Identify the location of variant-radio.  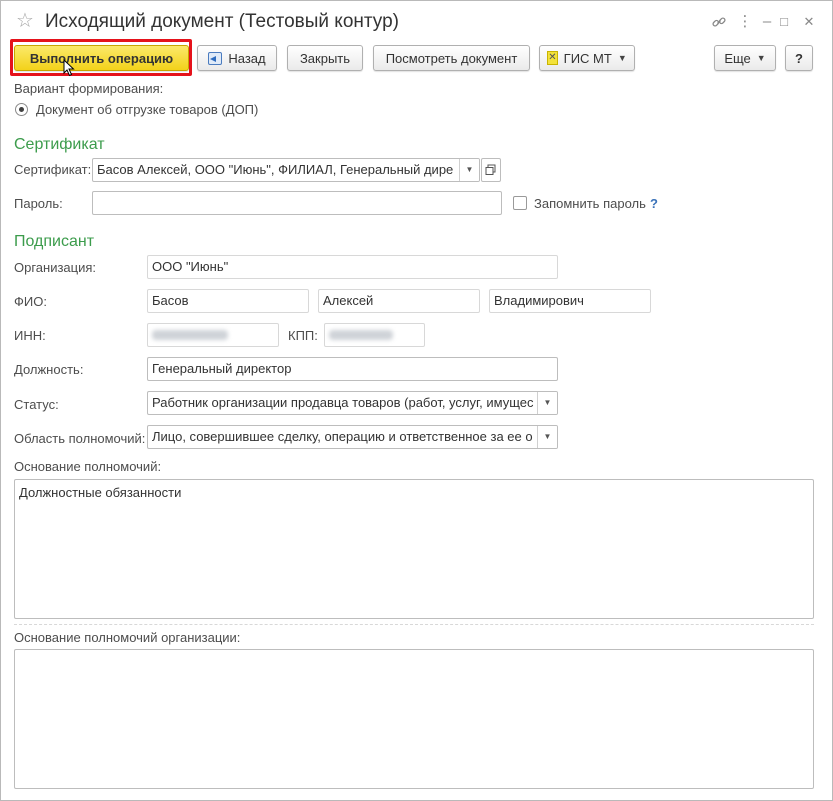
(21, 109).